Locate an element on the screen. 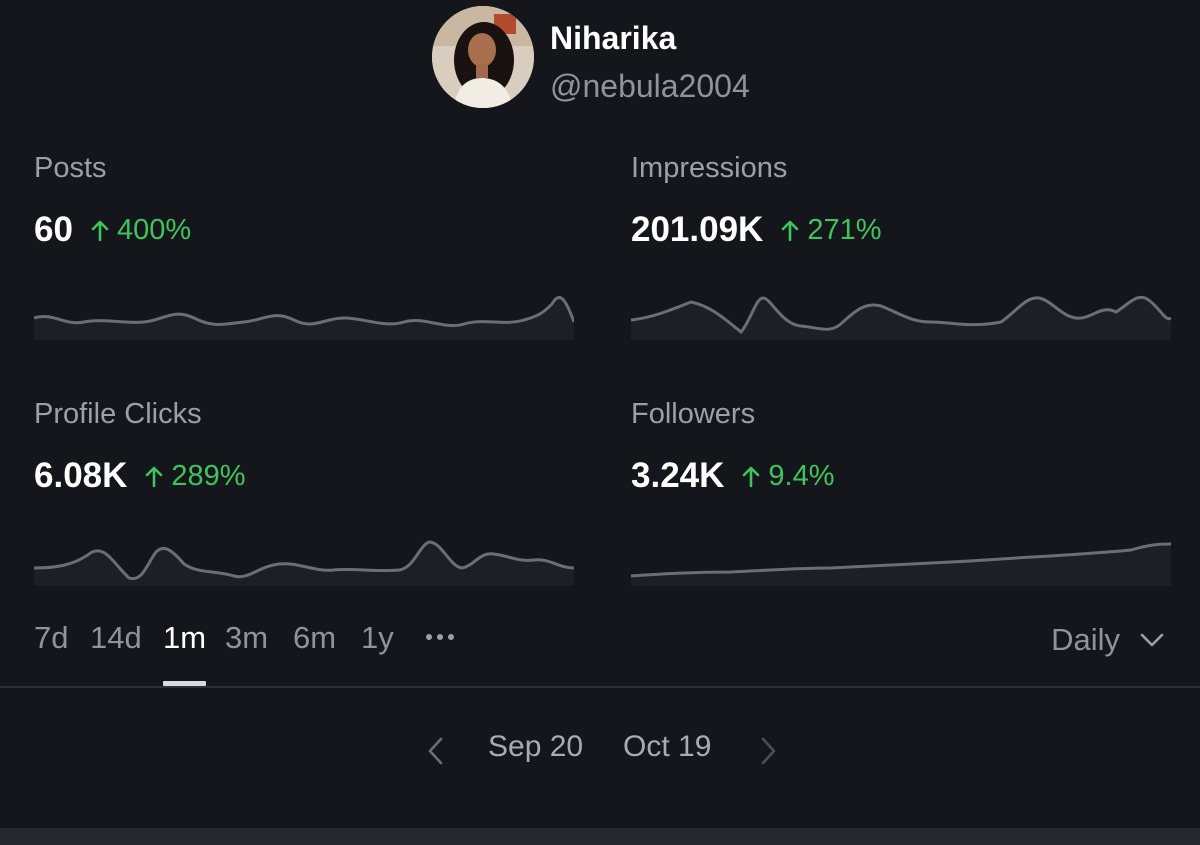 The image size is (1200, 845). chevron-right-icon is located at coordinates (769, 751).